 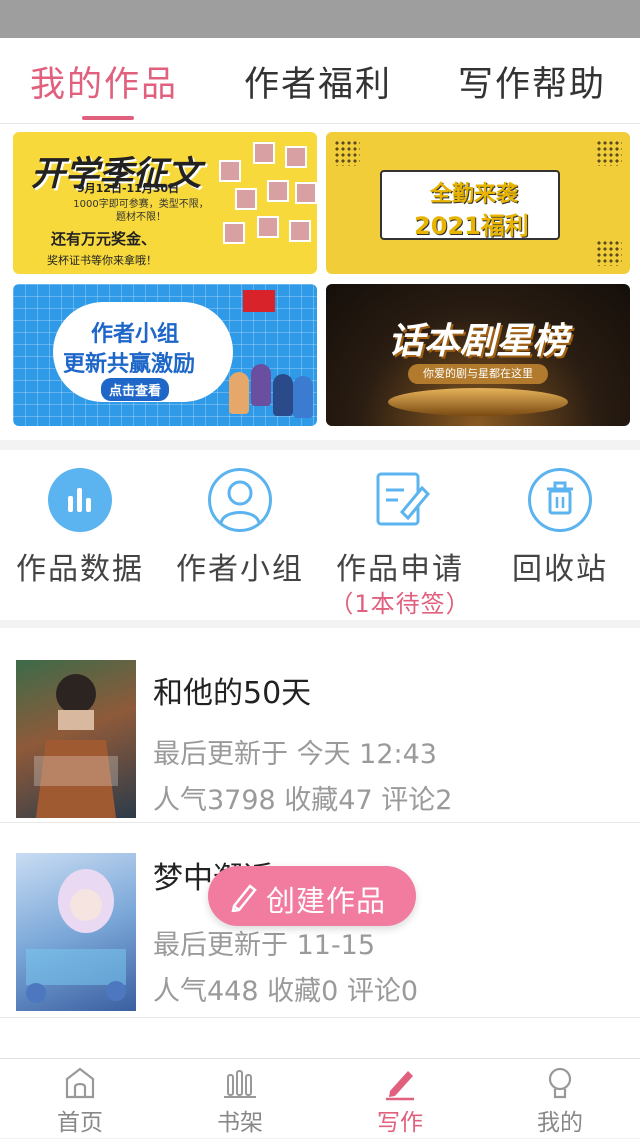 I want to click on home-icon, so click(x=80, y=1083).